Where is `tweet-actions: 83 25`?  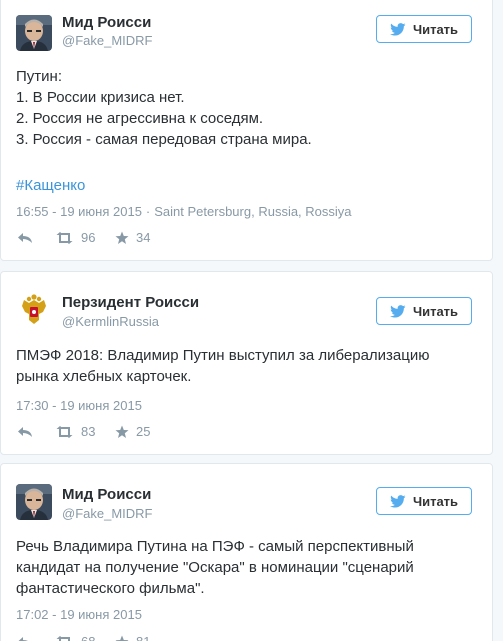 tweet-actions: 83 25 is located at coordinates (83, 431).